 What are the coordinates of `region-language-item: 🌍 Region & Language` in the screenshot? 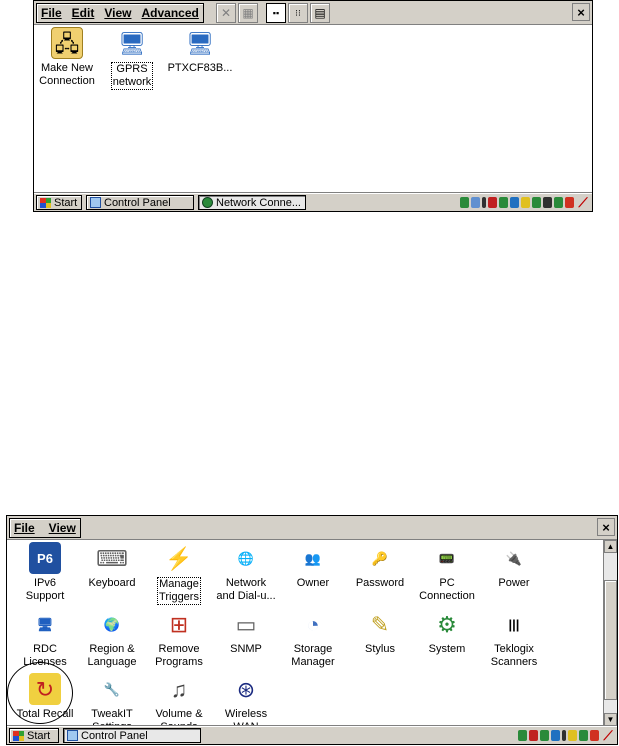 It's located at (112, 638).